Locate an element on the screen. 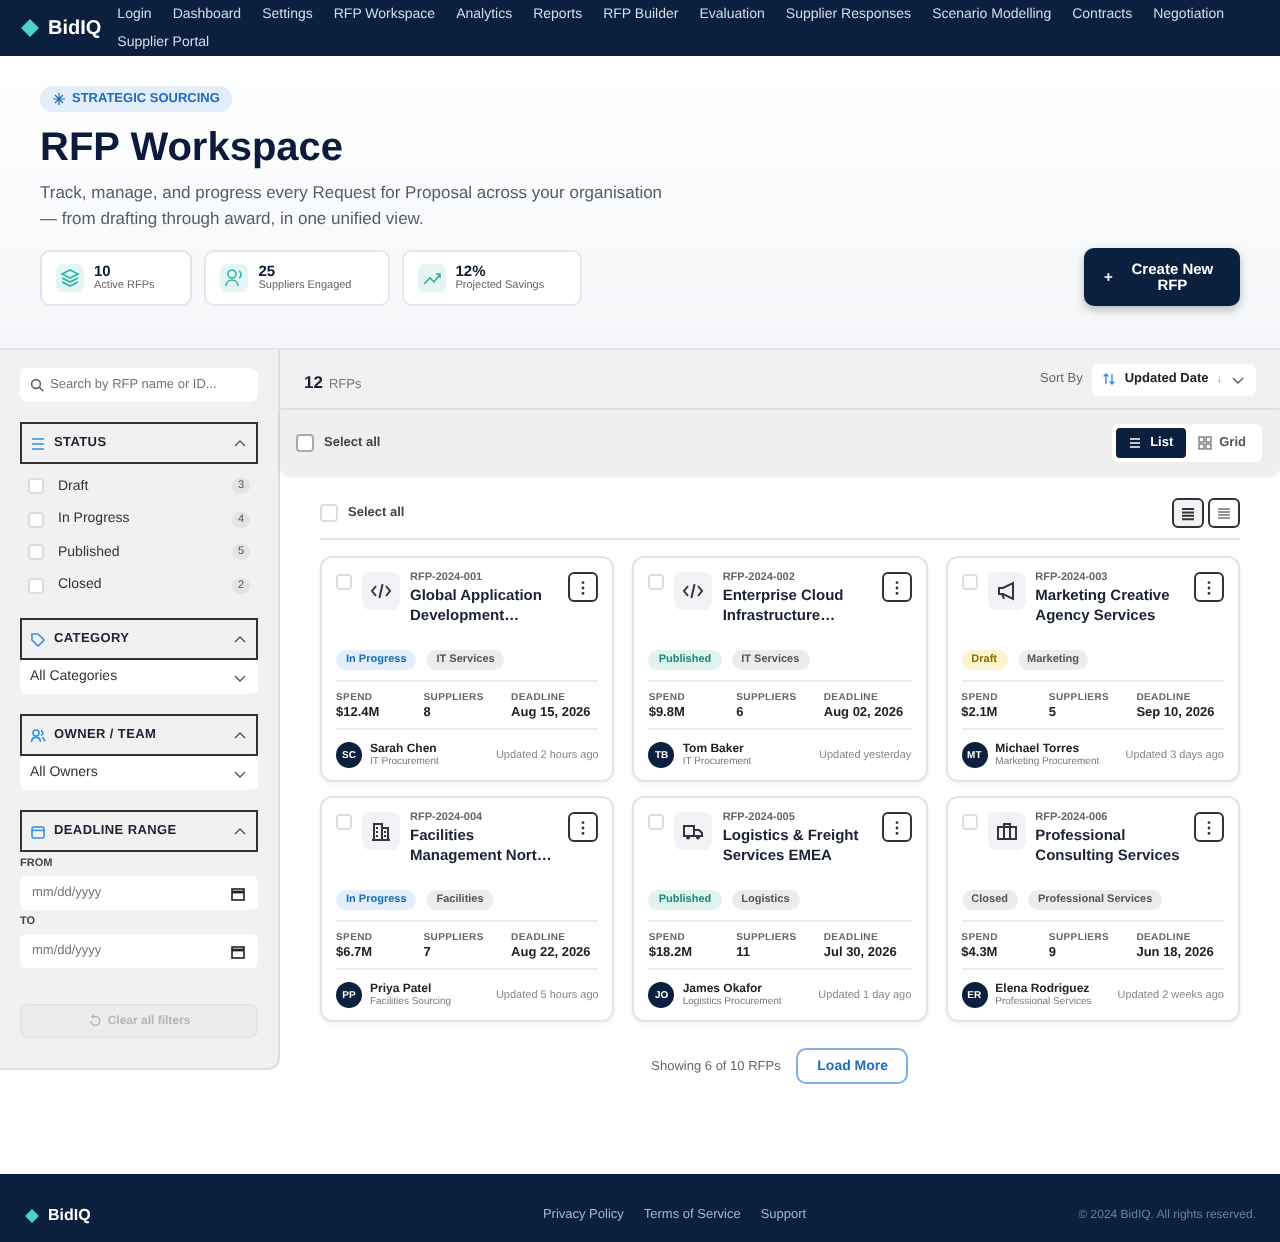 Image resolution: width=1280 pixels, height=1242 pixels. sparkle-icon is located at coordinates (59, 99).